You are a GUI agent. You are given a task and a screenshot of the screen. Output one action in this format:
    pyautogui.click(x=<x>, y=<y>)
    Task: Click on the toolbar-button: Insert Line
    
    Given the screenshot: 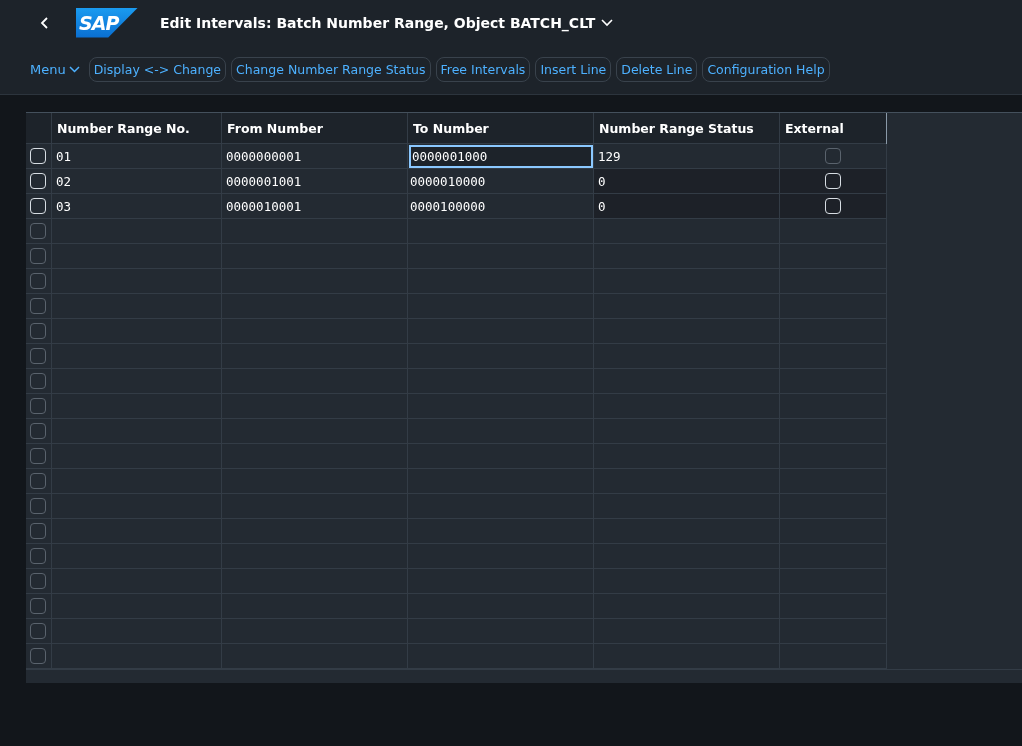 What is the action you would take?
    pyautogui.click(x=573, y=69)
    